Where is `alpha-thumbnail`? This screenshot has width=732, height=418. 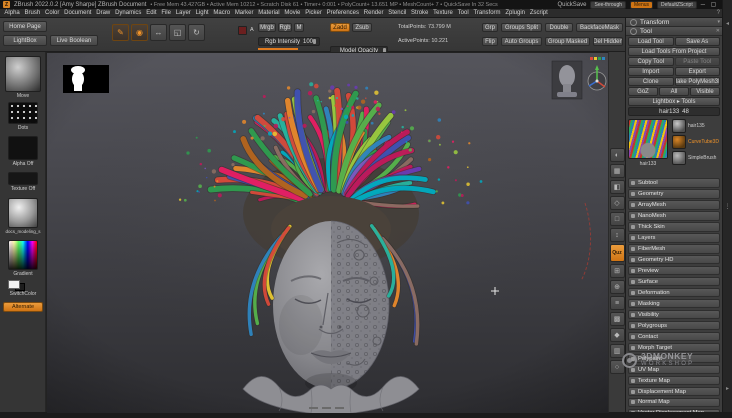
alpha-thumbnail is located at coordinates (23, 148).